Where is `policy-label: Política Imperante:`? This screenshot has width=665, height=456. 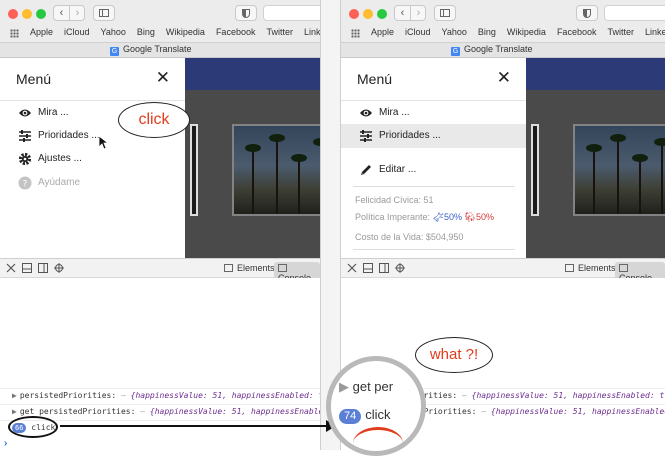
policy-label: Política Imperante: is located at coordinates (393, 217).